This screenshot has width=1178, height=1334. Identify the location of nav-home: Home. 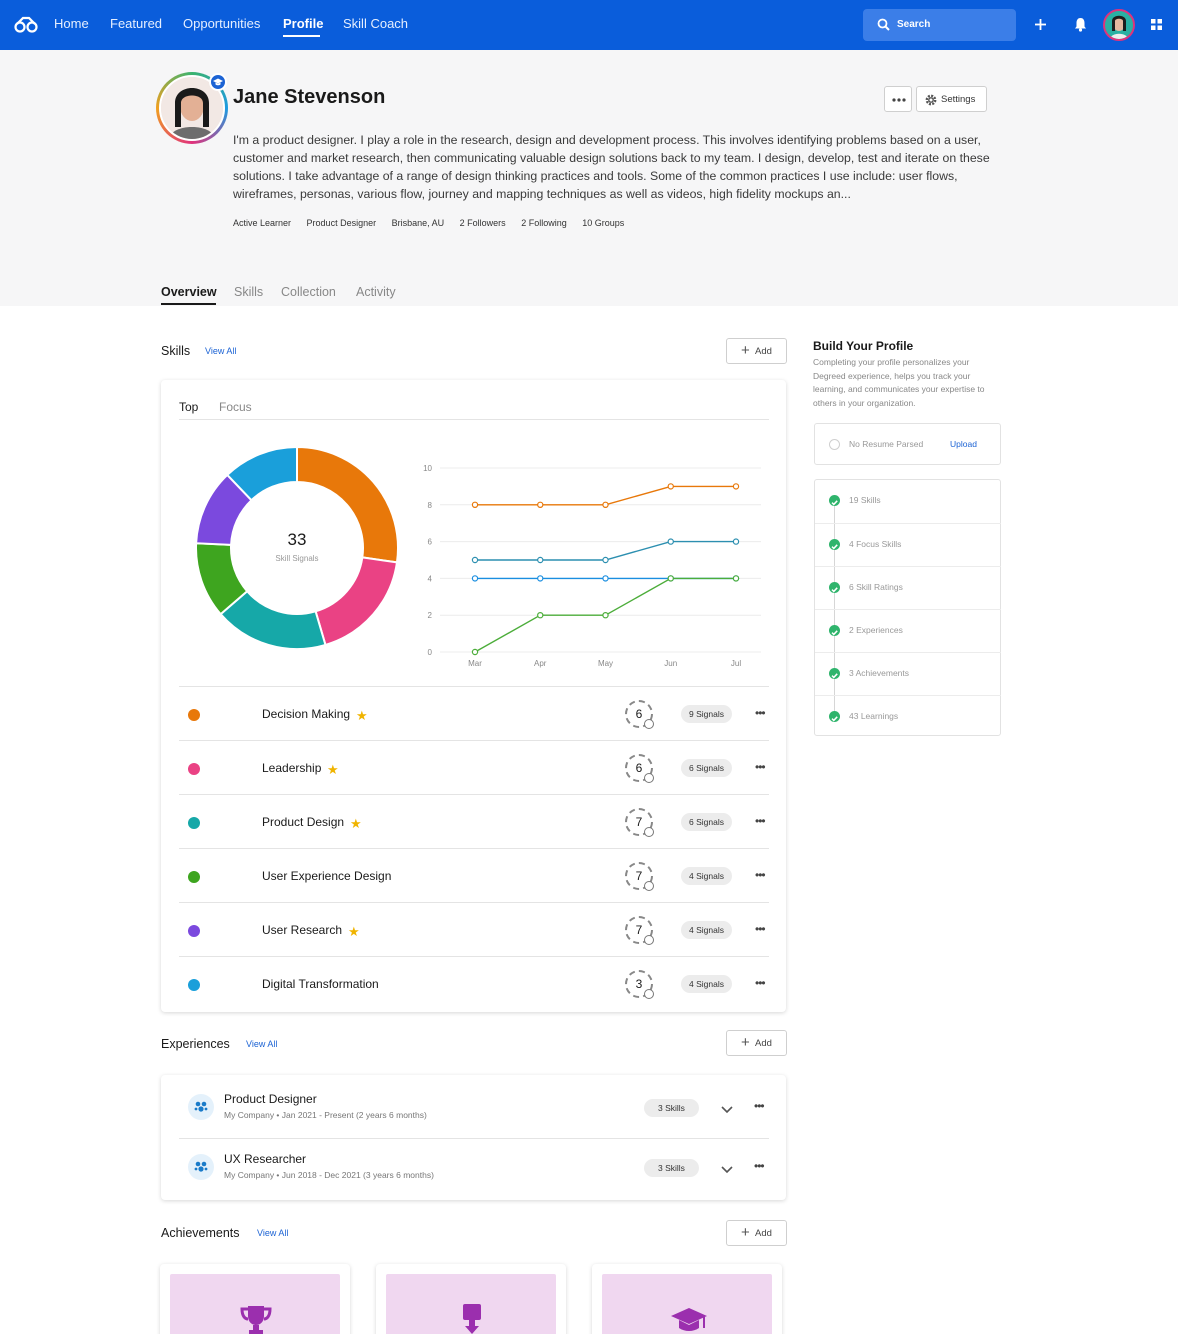
(71, 23).